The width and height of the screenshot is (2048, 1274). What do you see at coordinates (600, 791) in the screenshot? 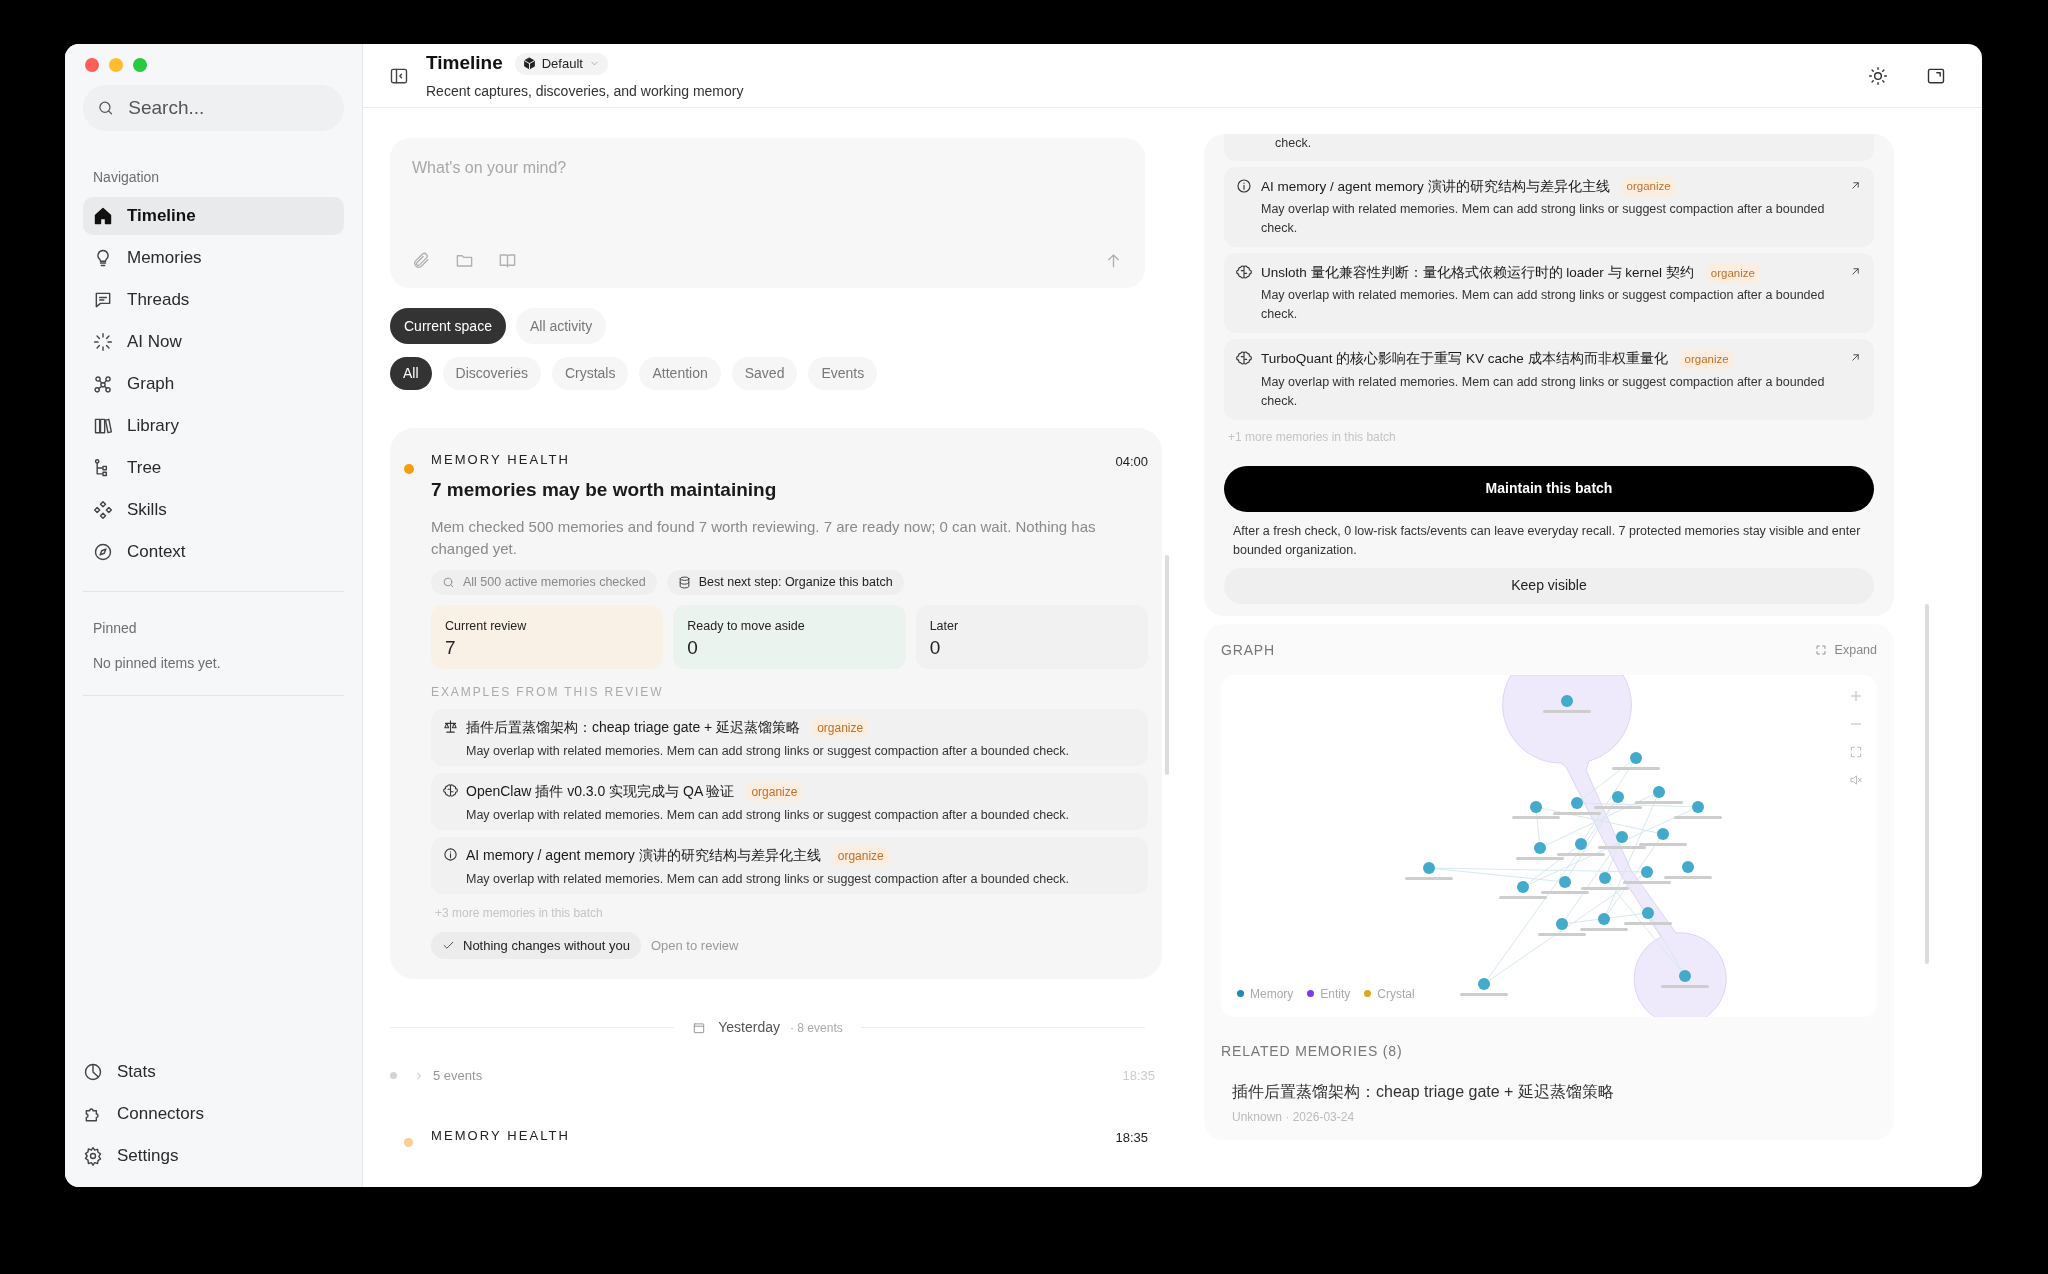
I see `memory-title: OpenClaw 插件 v0.3.0 实现完成与 QA 验证` at bounding box center [600, 791].